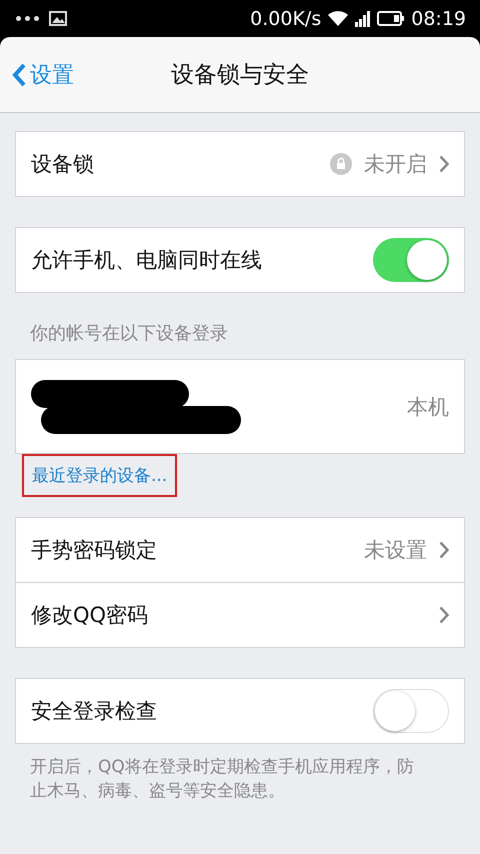  What do you see at coordinates (240, 550) in the screenshot?
I see `settings-row: 手势密码锁定 未设置` at bounding box center [240, 550].